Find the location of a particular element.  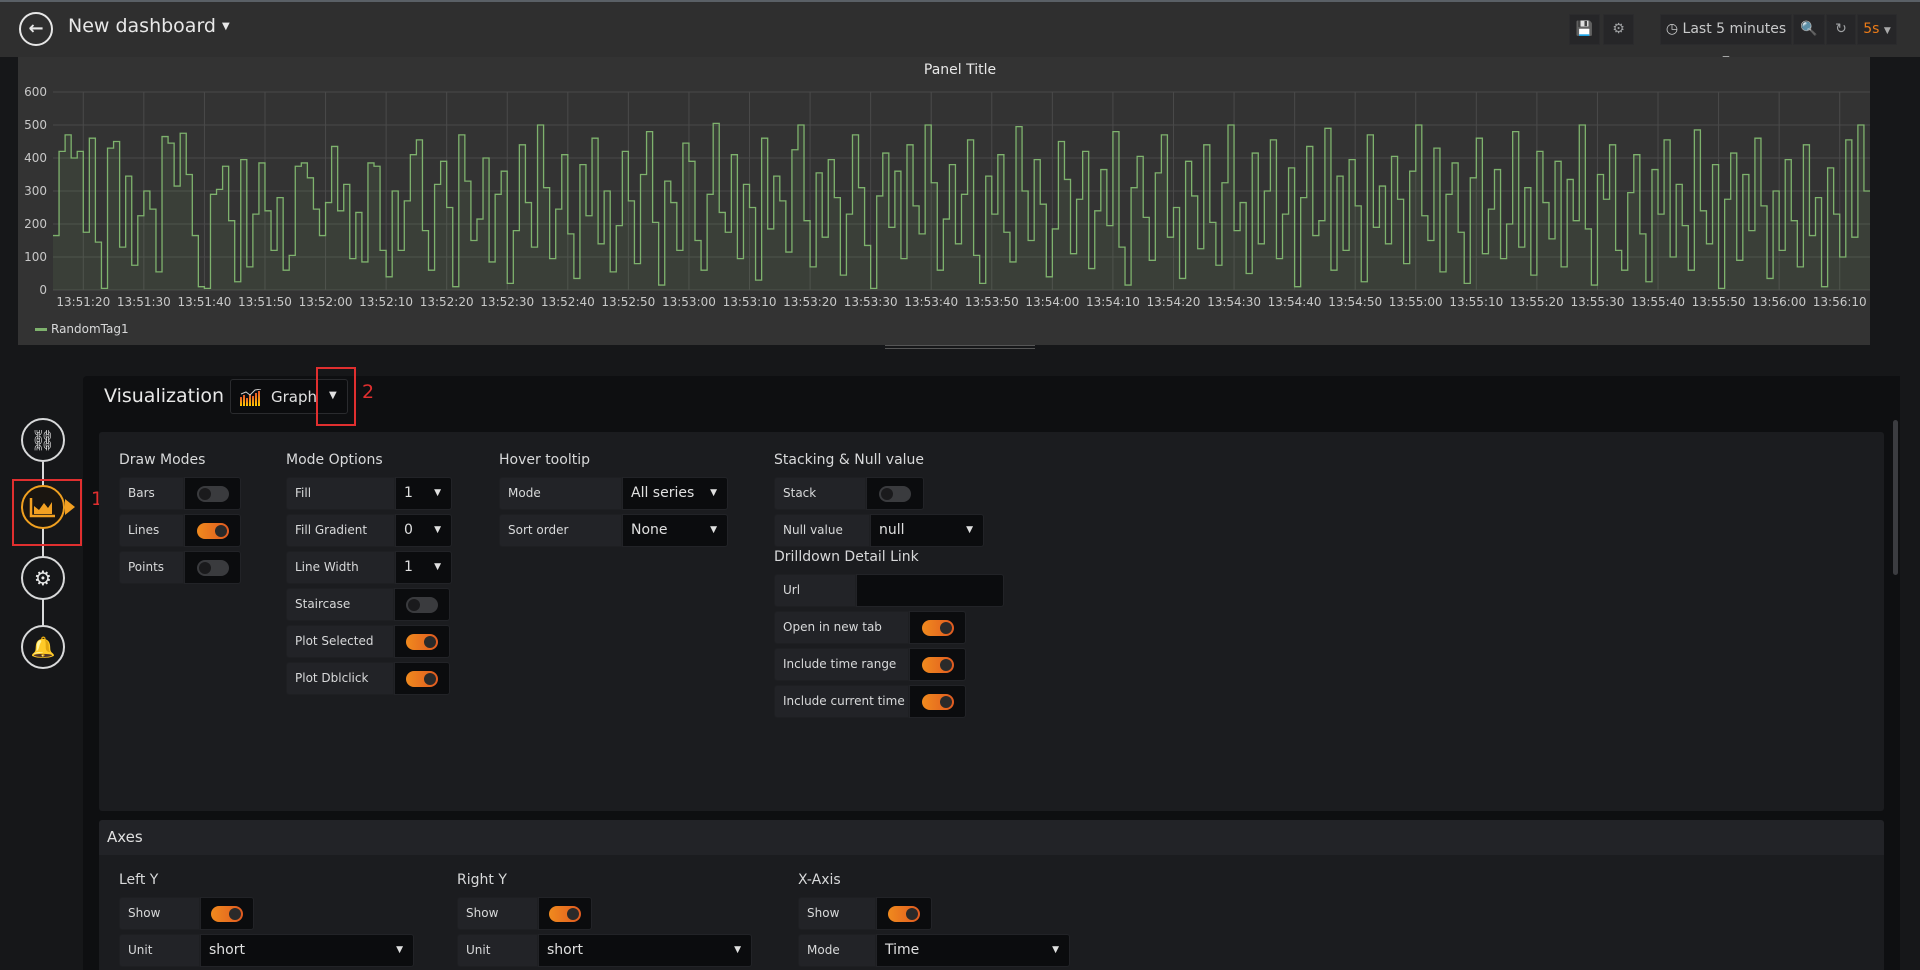

fill-gradient-select: 0 ▼ is located at coordinates (423, 530).